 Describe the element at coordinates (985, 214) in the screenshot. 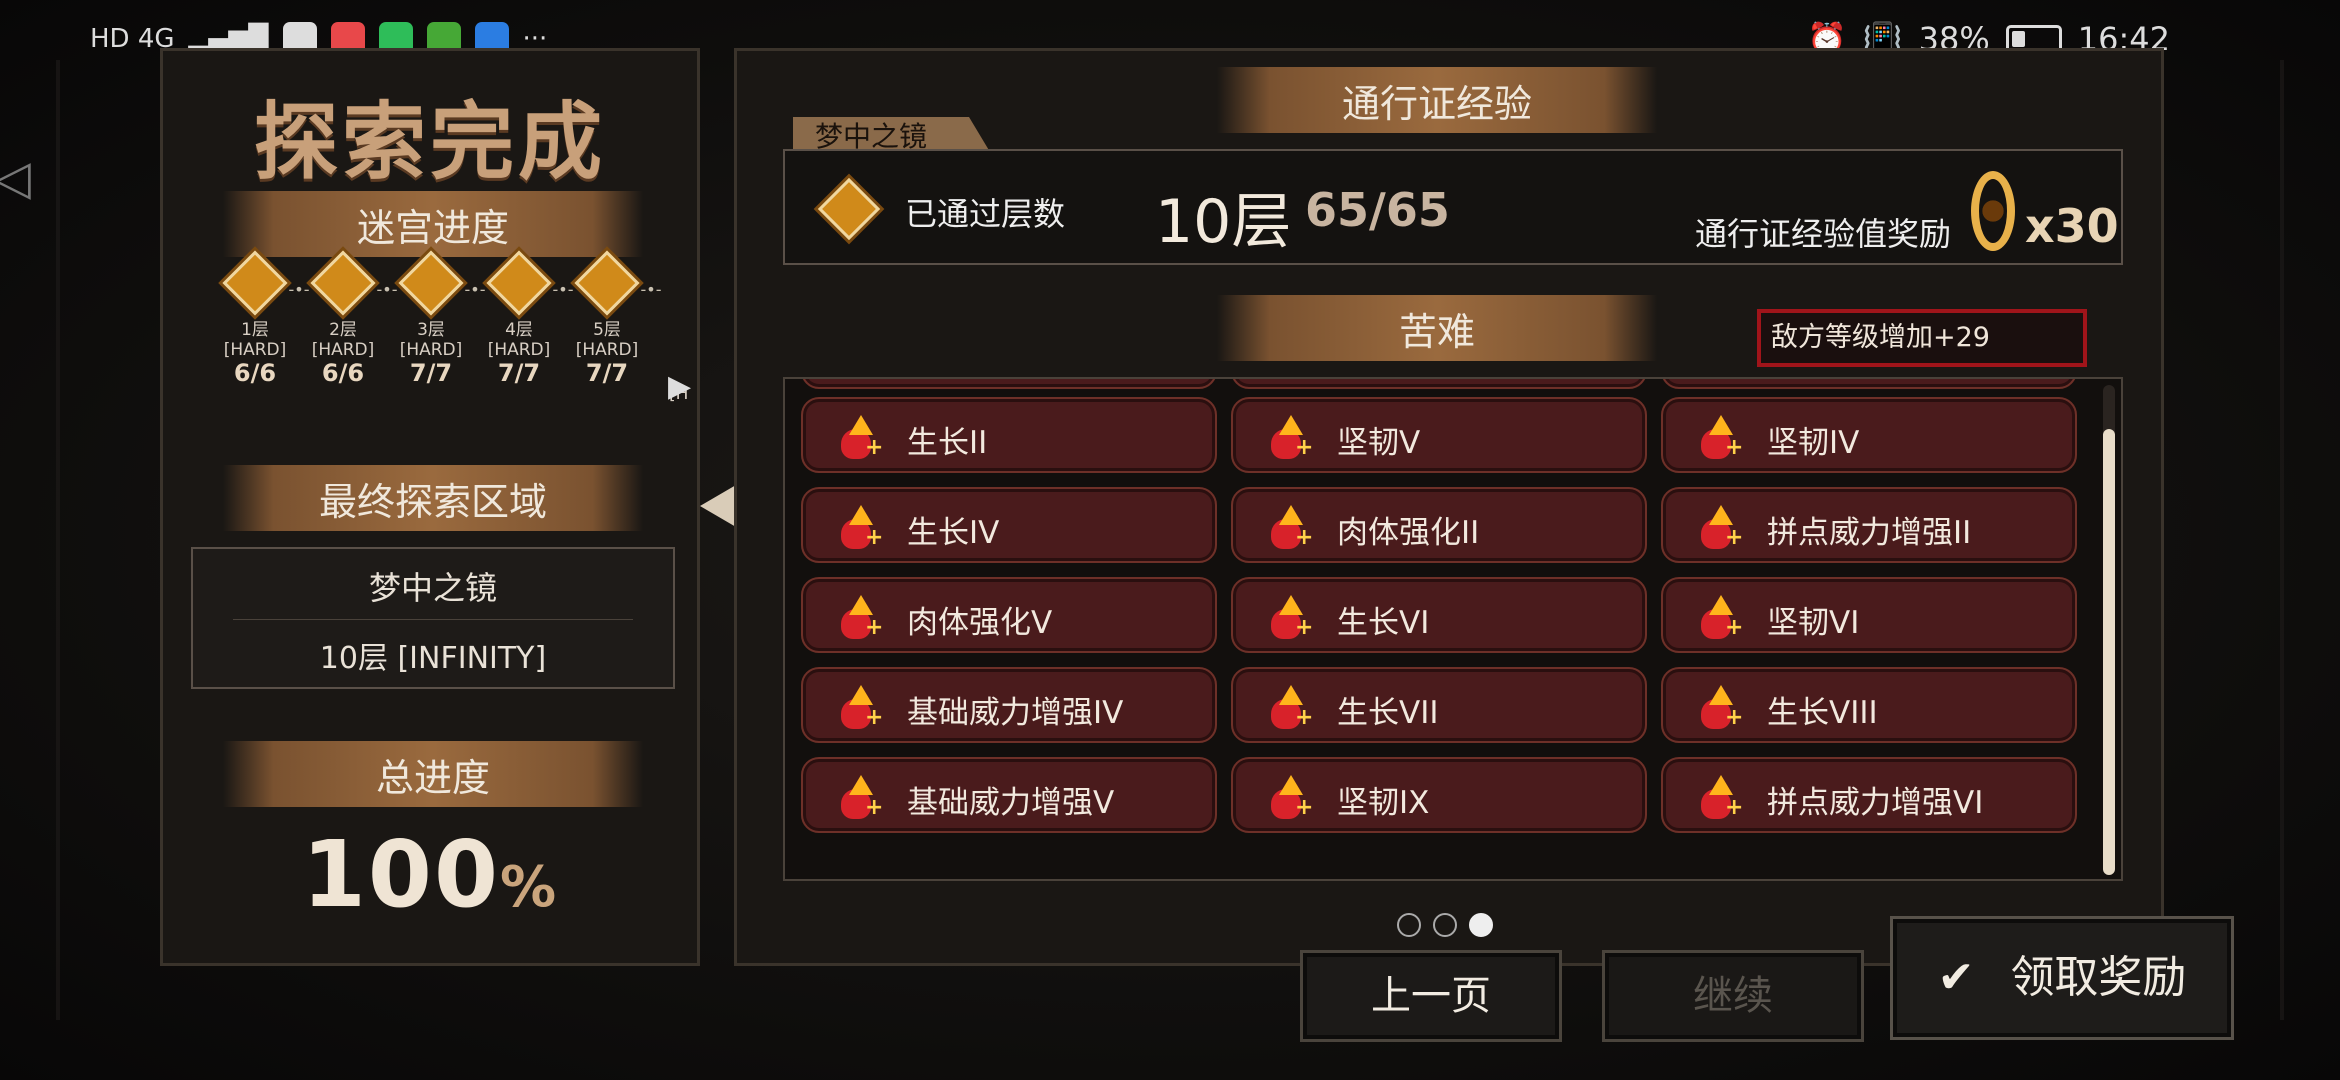

I see `passed-floors-label: 已通过层数` at that location.